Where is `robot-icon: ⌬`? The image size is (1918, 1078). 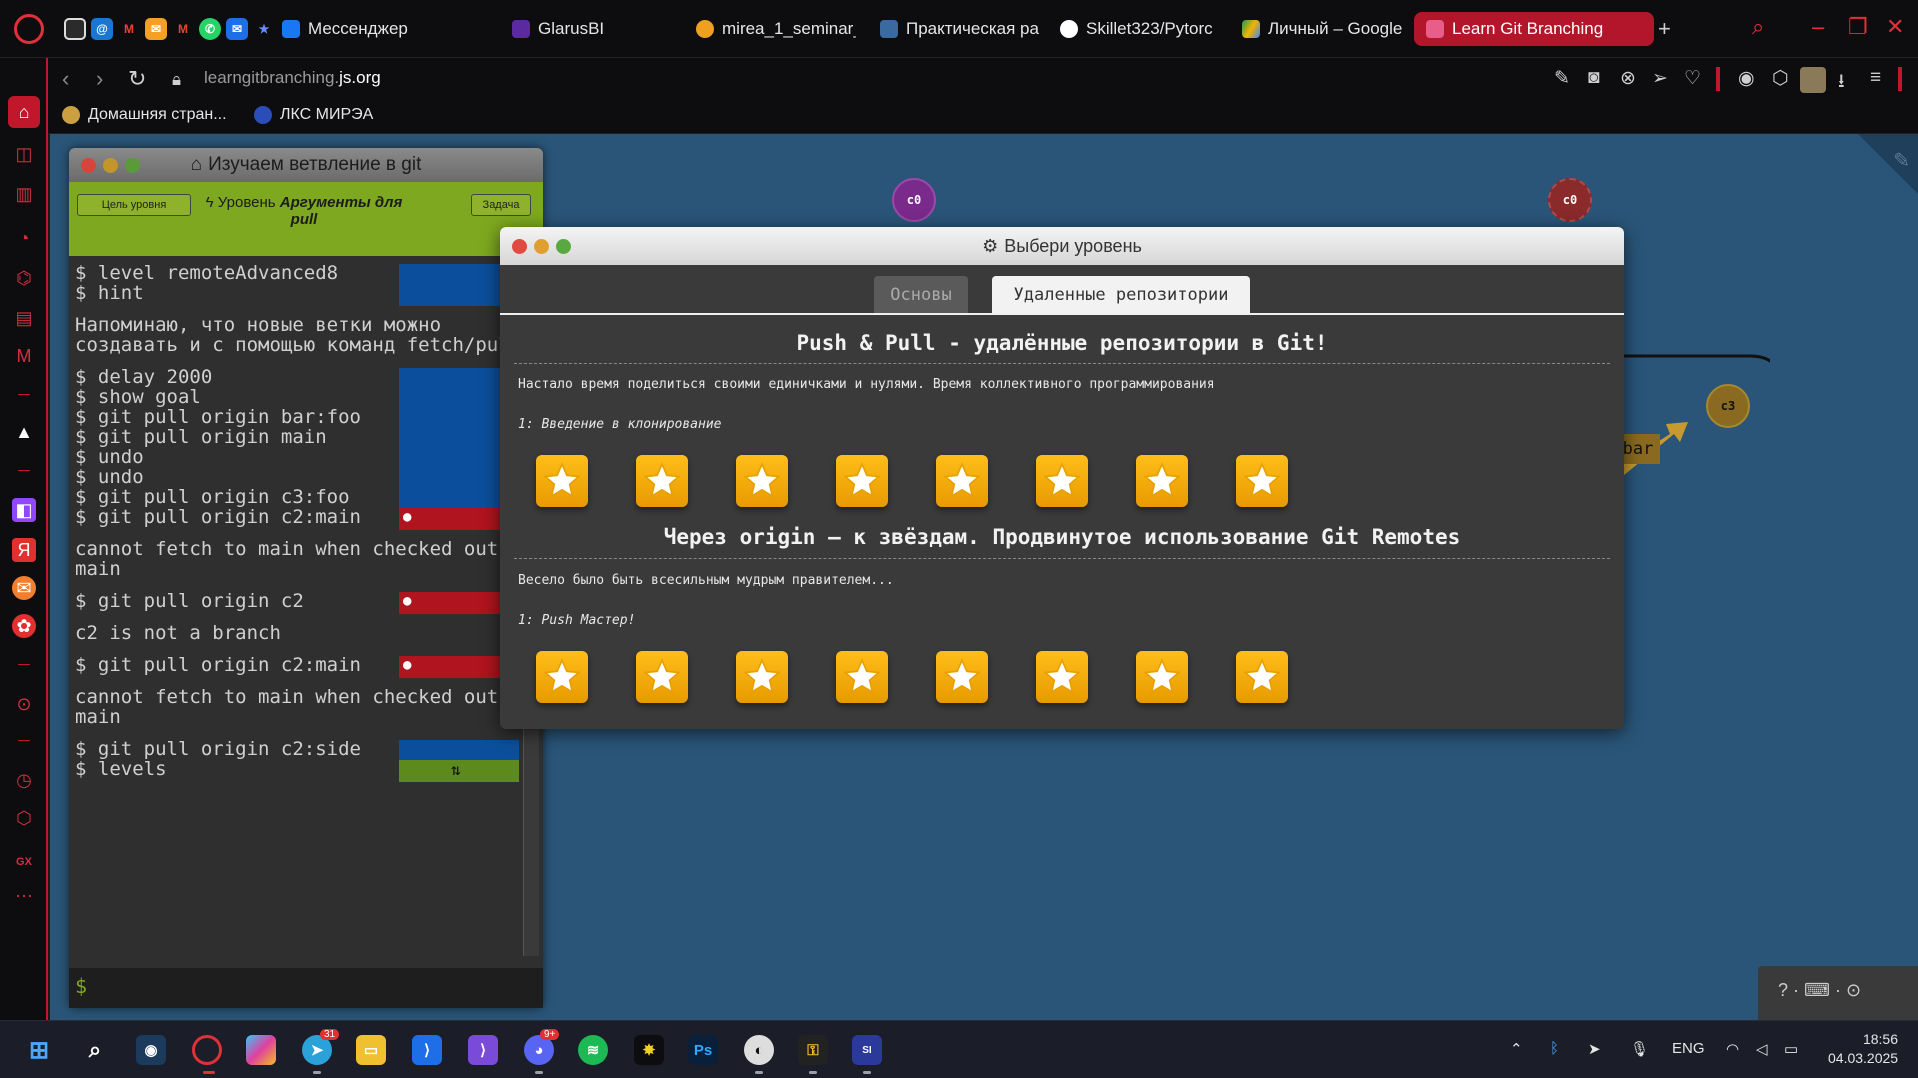
robot-icon: ⌬ is located at coordinates (24, 278).